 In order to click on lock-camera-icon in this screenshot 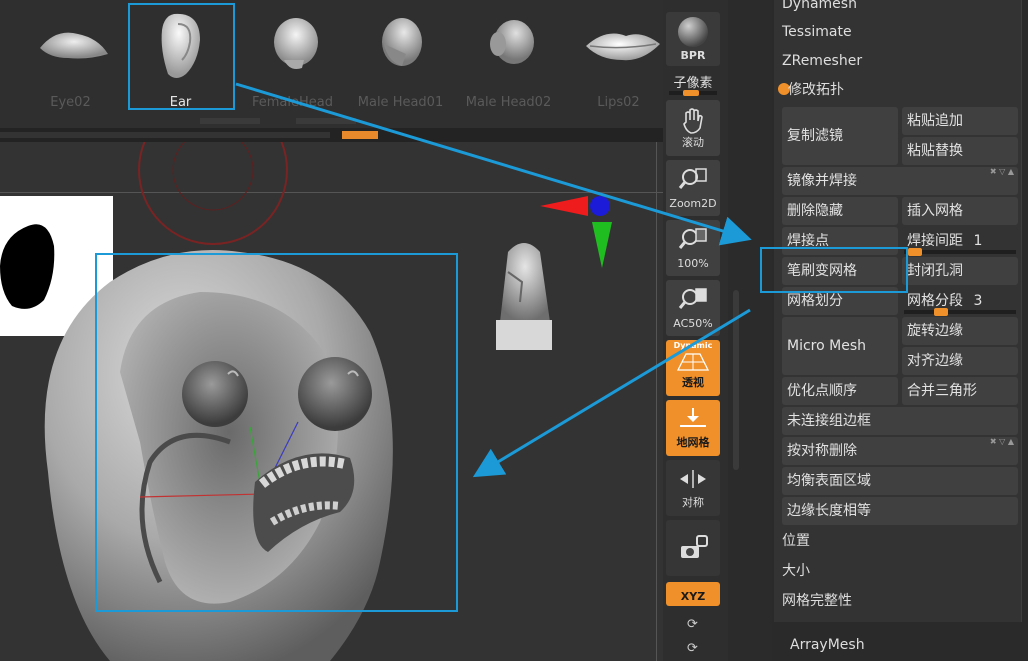, I will do `click(694, 546)`.